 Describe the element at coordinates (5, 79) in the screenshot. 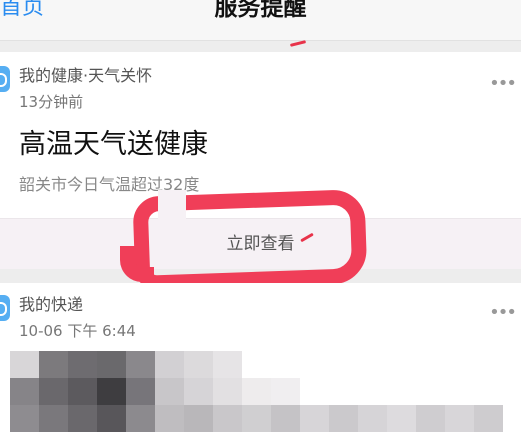

I see `health-app-icon` at that location.